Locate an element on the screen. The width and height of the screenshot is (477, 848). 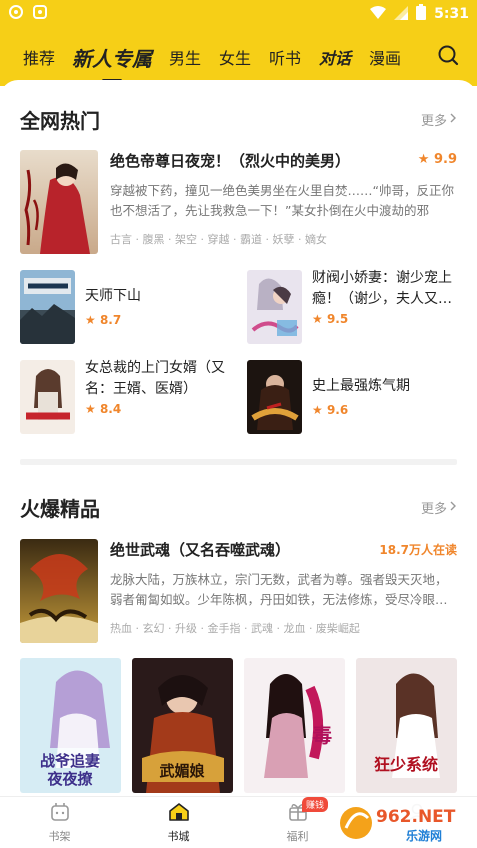
book-score: ★ 8.4 is located at coordinates (103, 409).